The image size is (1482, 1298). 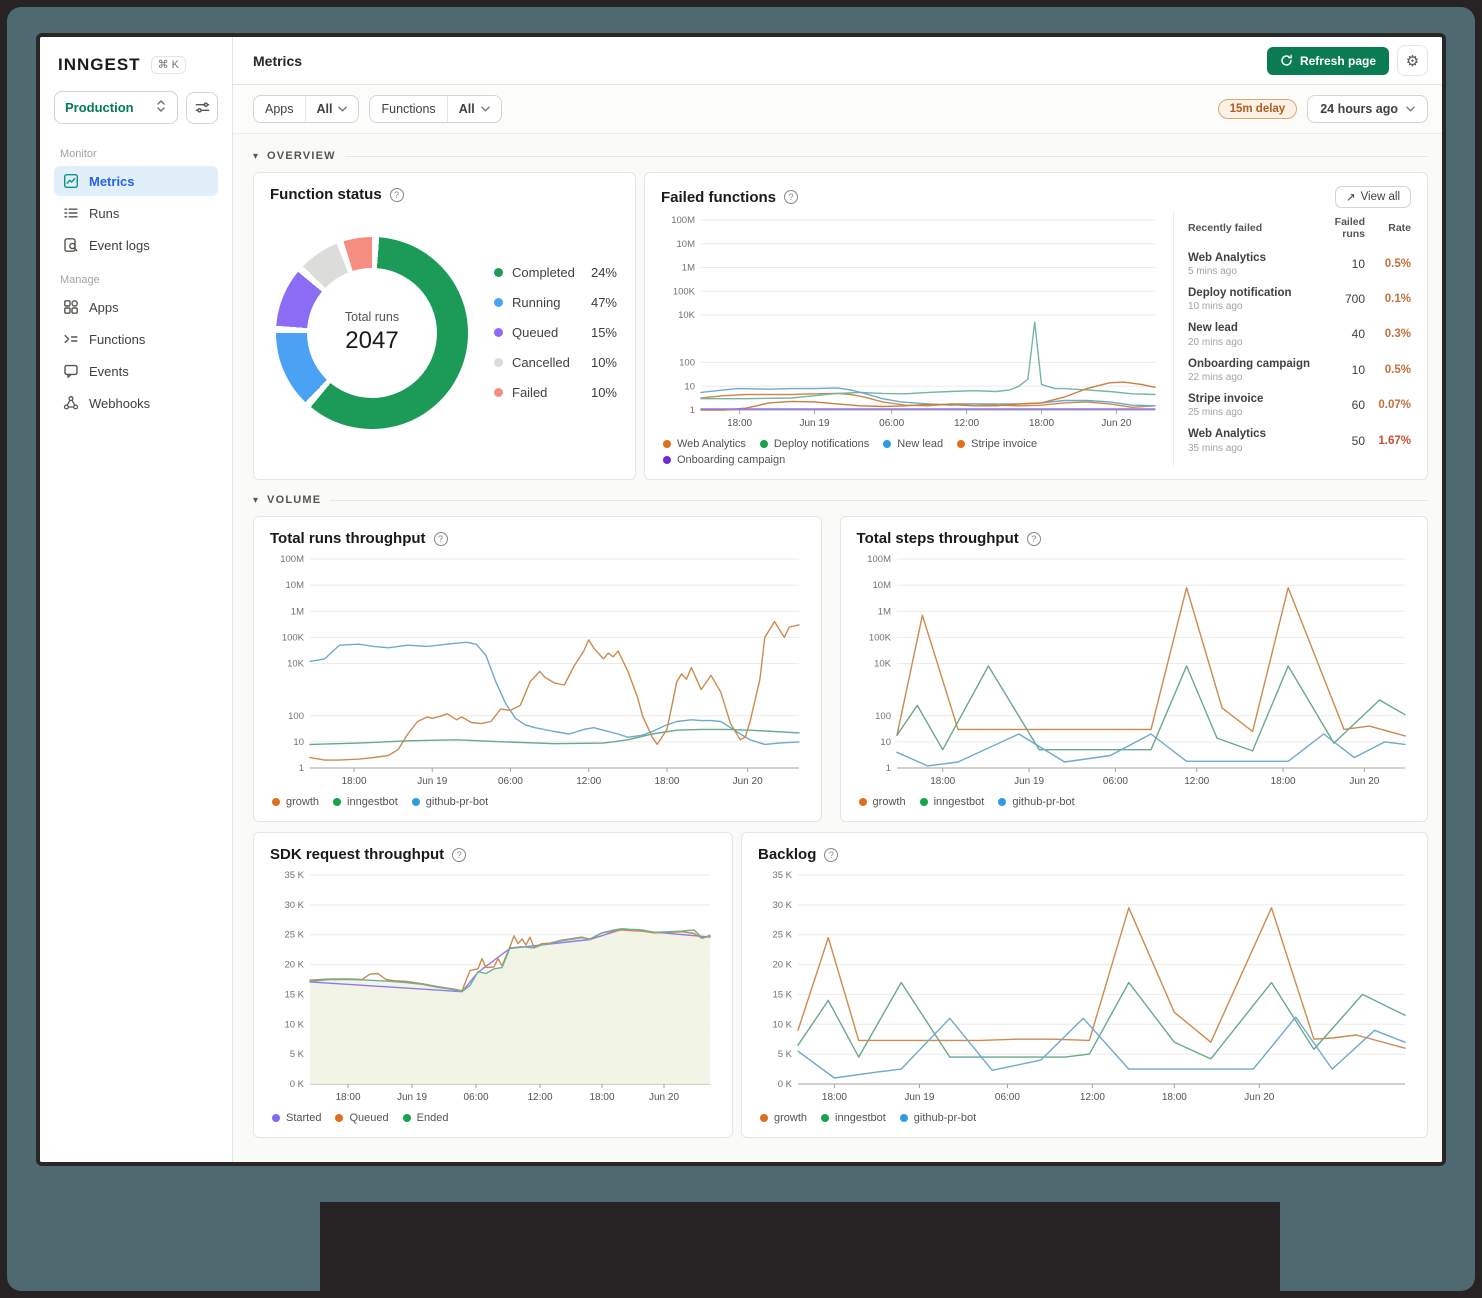 What do you see at coordinates (297, 1084) in the screenshot?
I see `svg-text: 0 K` at bounding box center [297, 1084].